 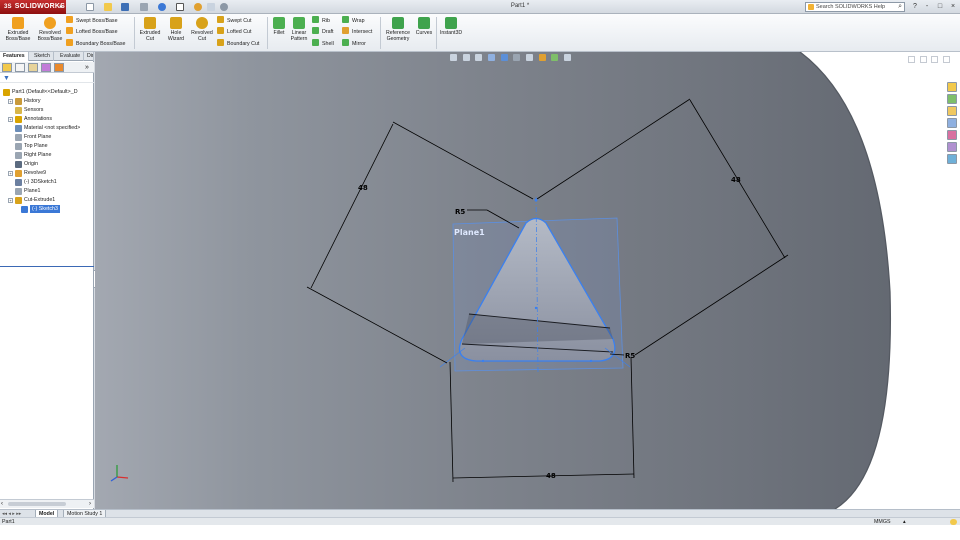 What do you see at coordinates (87, 67) in the screenshot?
I see `more-tabs-icon: »` at bounding box center [87, 67].